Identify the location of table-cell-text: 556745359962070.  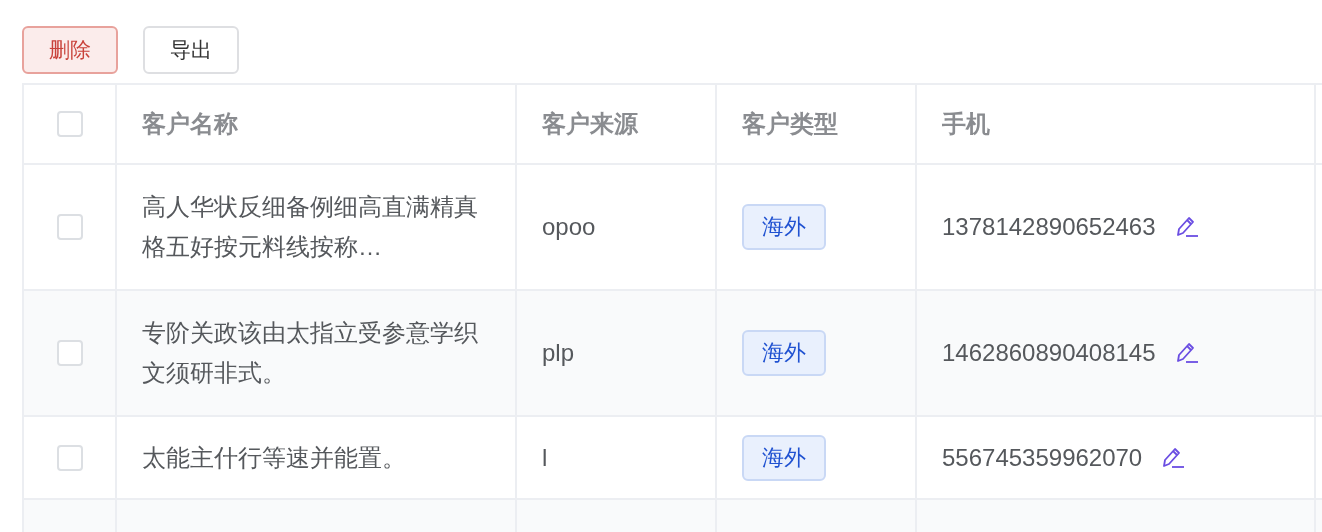
(1042, 457).